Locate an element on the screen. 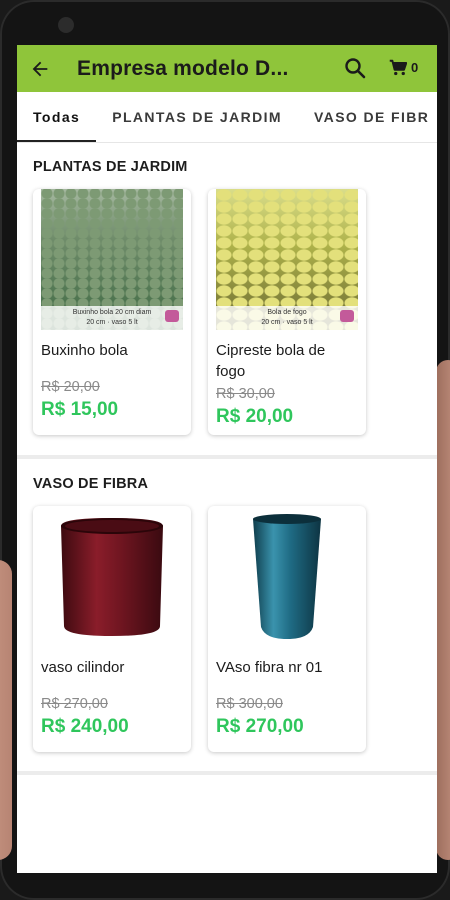  product-name: Cipreste bola de fogo is located at coordinates (271, 361).